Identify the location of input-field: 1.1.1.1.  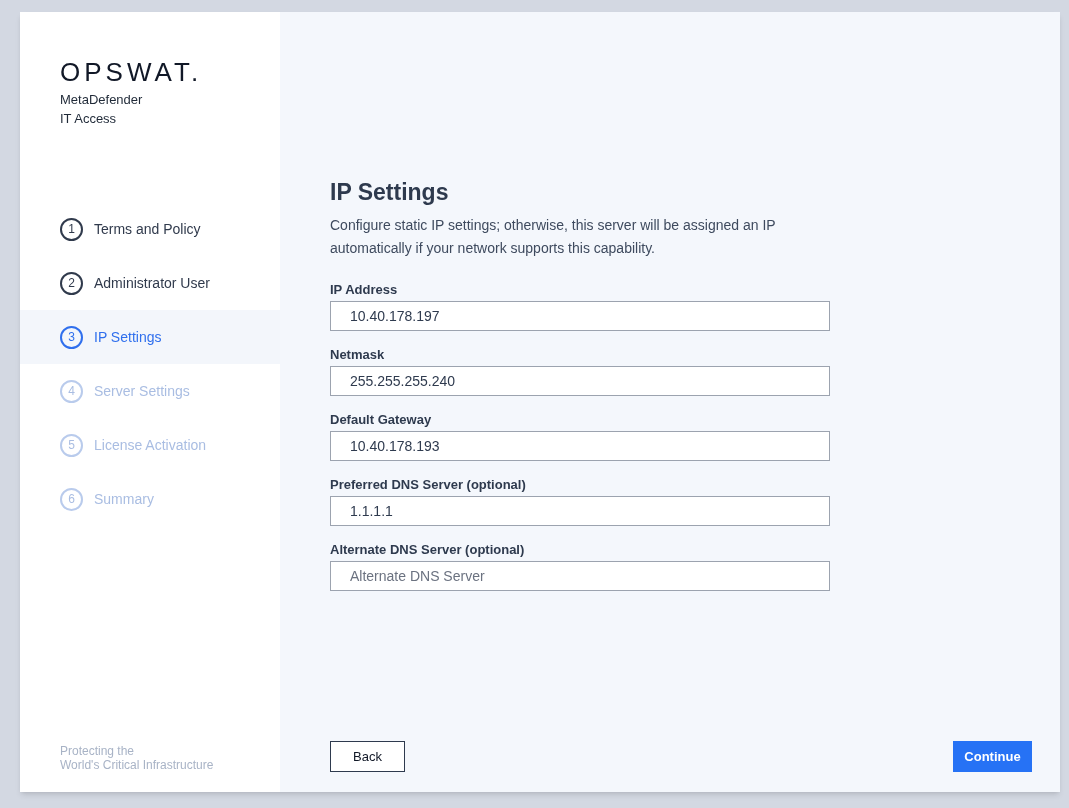
(580, 511).